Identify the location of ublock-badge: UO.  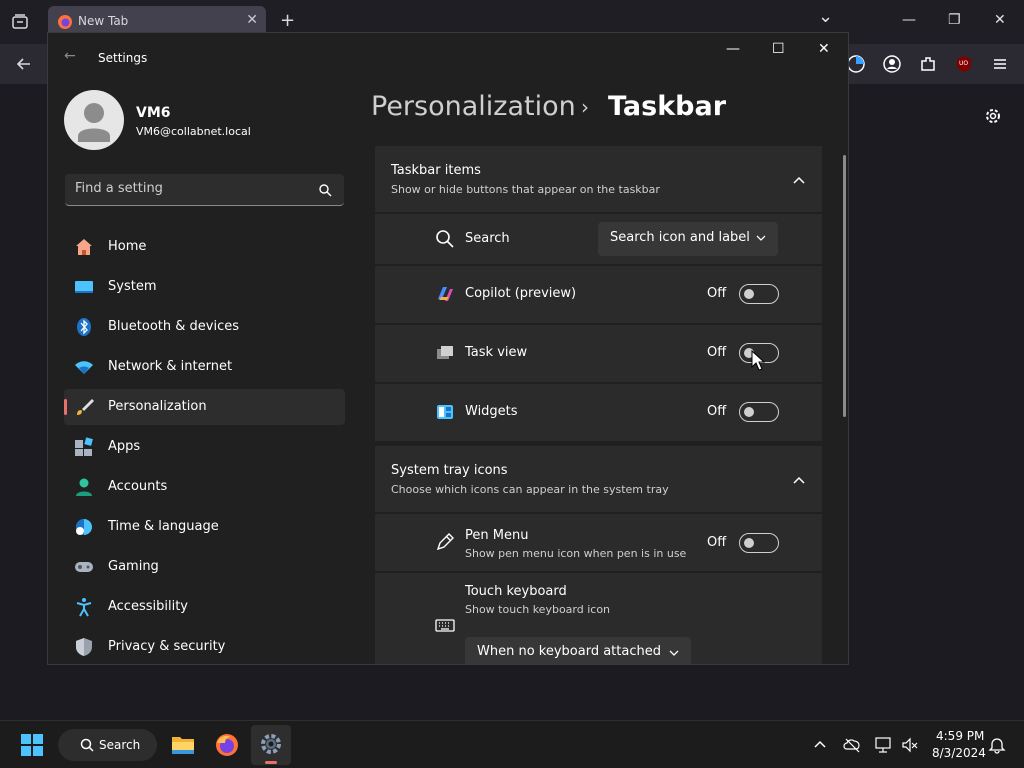
(964, 63).